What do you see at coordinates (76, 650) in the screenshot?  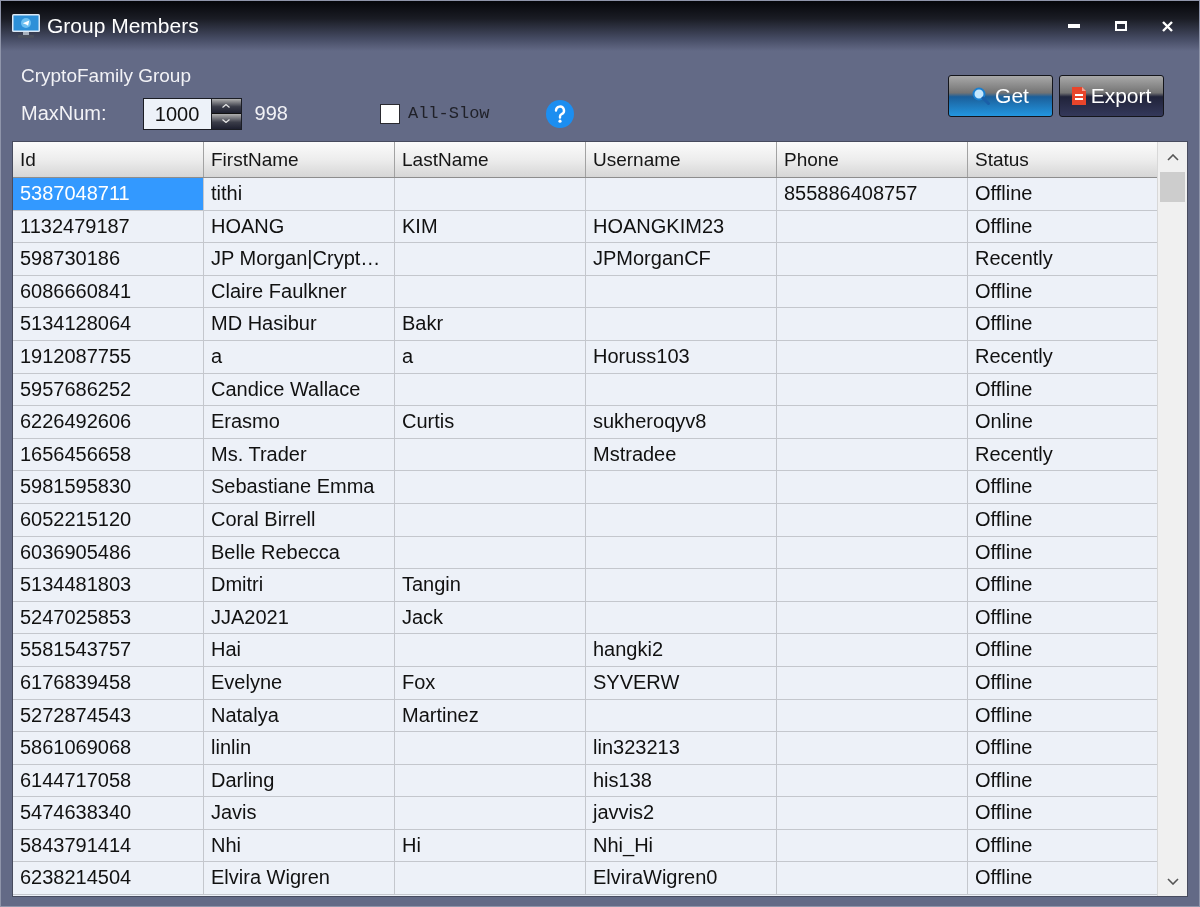 I see `table-cell-text: 5581543757` at bounding box center [76, 650].